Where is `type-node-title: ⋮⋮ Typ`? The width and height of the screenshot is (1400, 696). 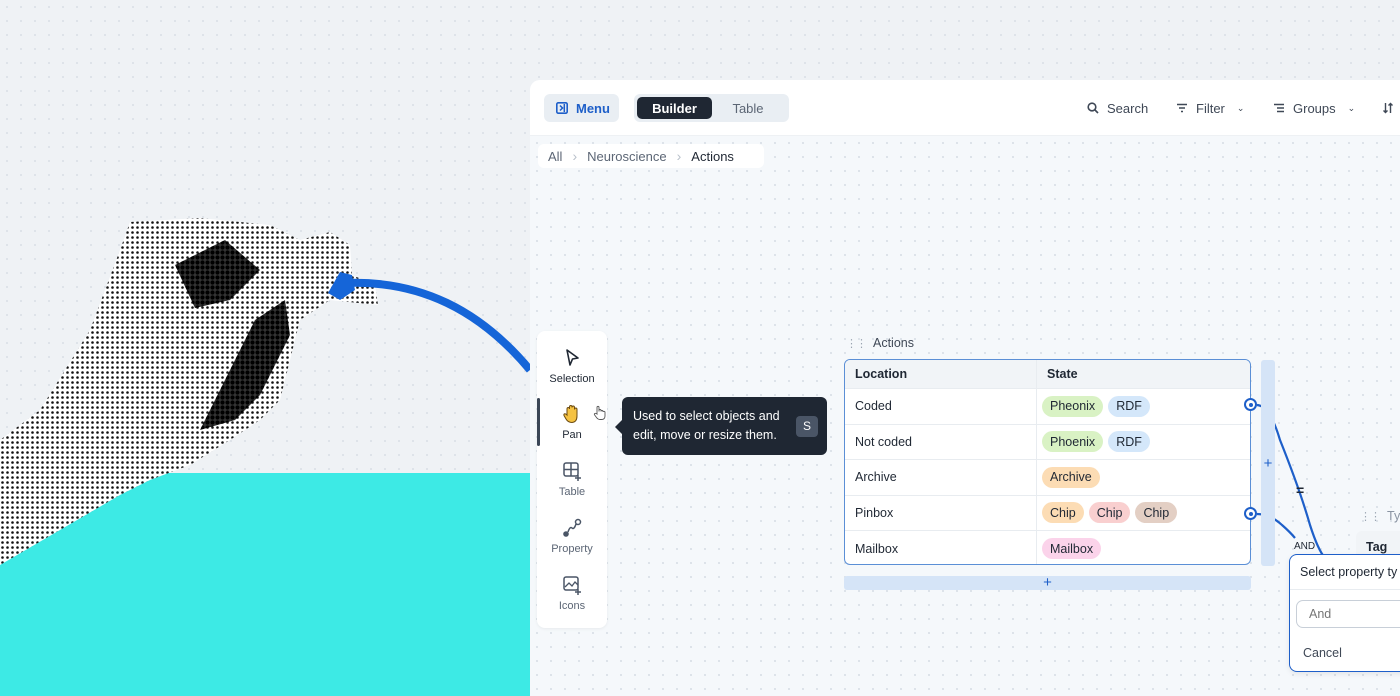 type-node-title: ⋮⋮ Typ is located at coordinates (1380, 516).